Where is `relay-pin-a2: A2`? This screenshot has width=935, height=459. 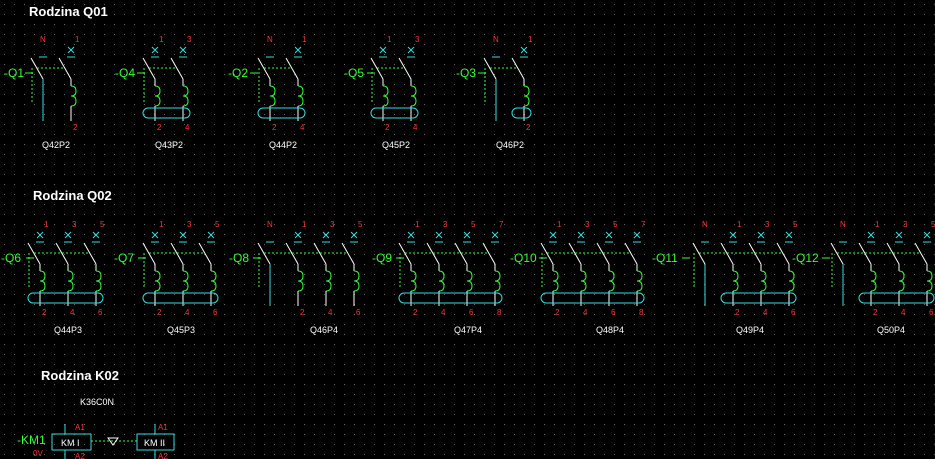
relay-pin-a2: A2 is located at coordinates (80, 455).